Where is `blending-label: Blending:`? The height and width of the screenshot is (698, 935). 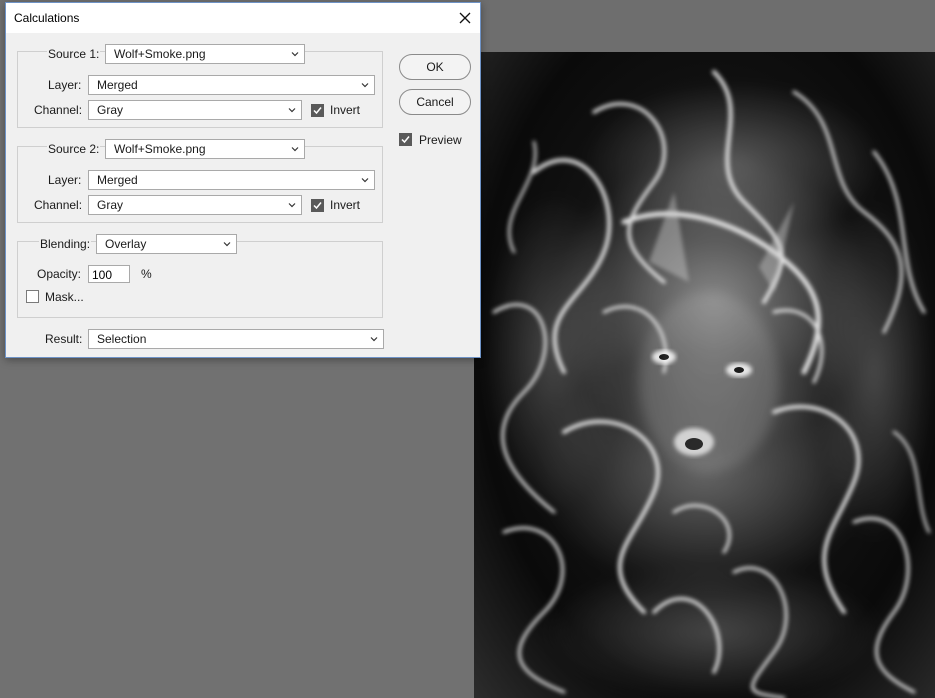 blending-label: Blending: is located at coordinates (65, 244).